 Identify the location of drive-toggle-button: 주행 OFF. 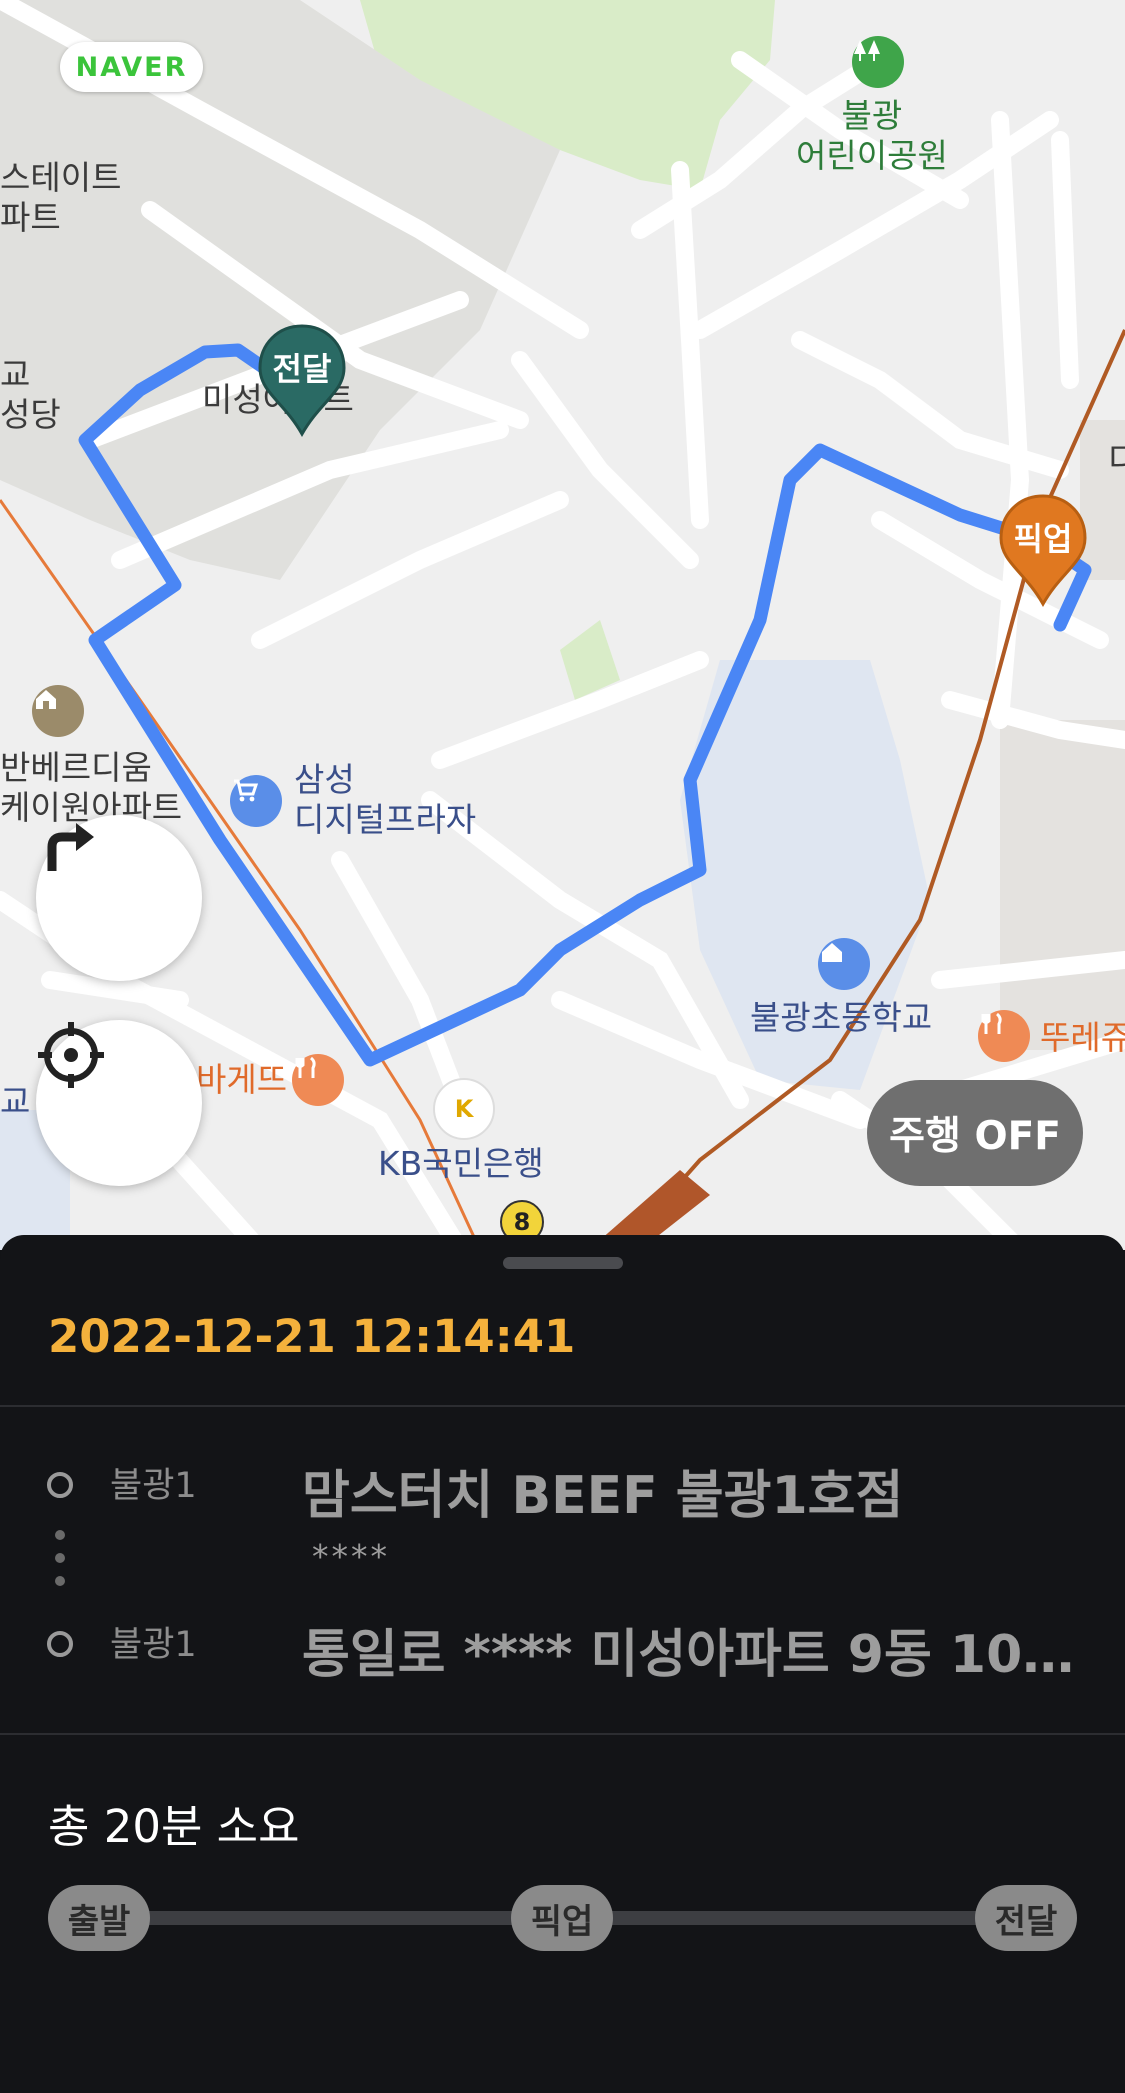
(975, 1133).